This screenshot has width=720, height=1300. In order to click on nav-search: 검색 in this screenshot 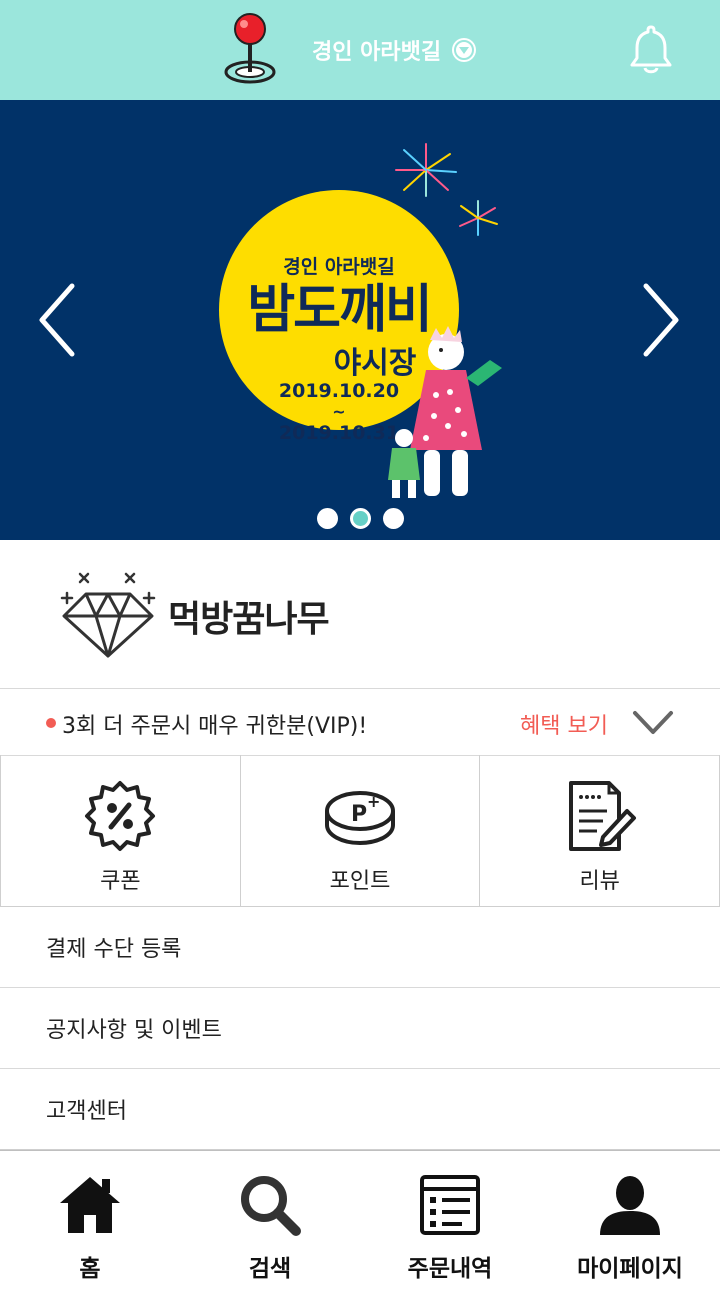, I will do `click(270, 1225)`.